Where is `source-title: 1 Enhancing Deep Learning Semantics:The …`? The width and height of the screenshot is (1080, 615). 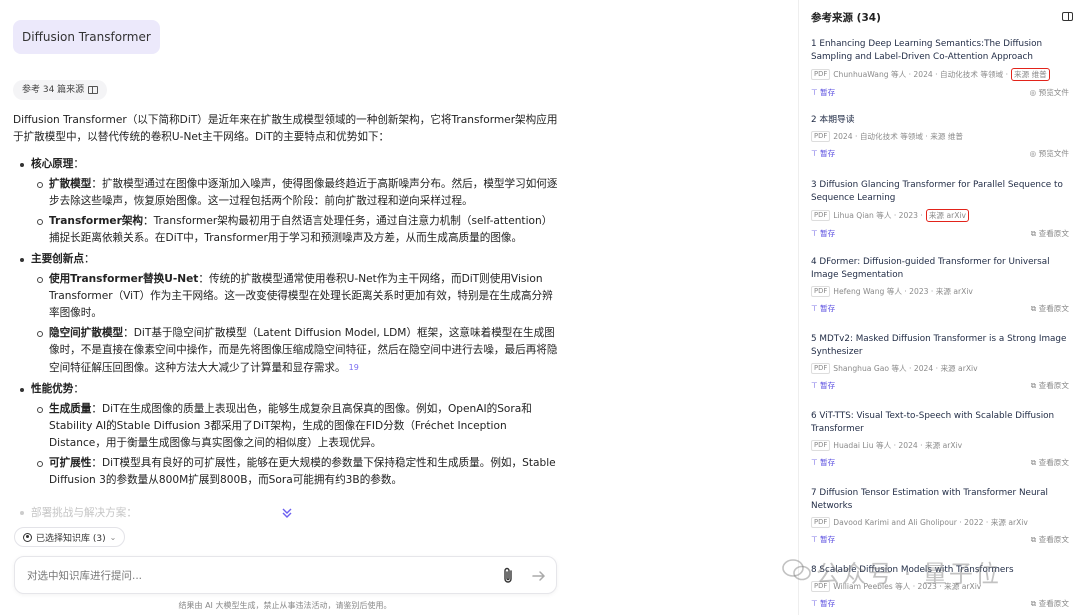 source-title: 1 Enhancing Deep Learning Semantics:The … is located at coordinates (942, 51).